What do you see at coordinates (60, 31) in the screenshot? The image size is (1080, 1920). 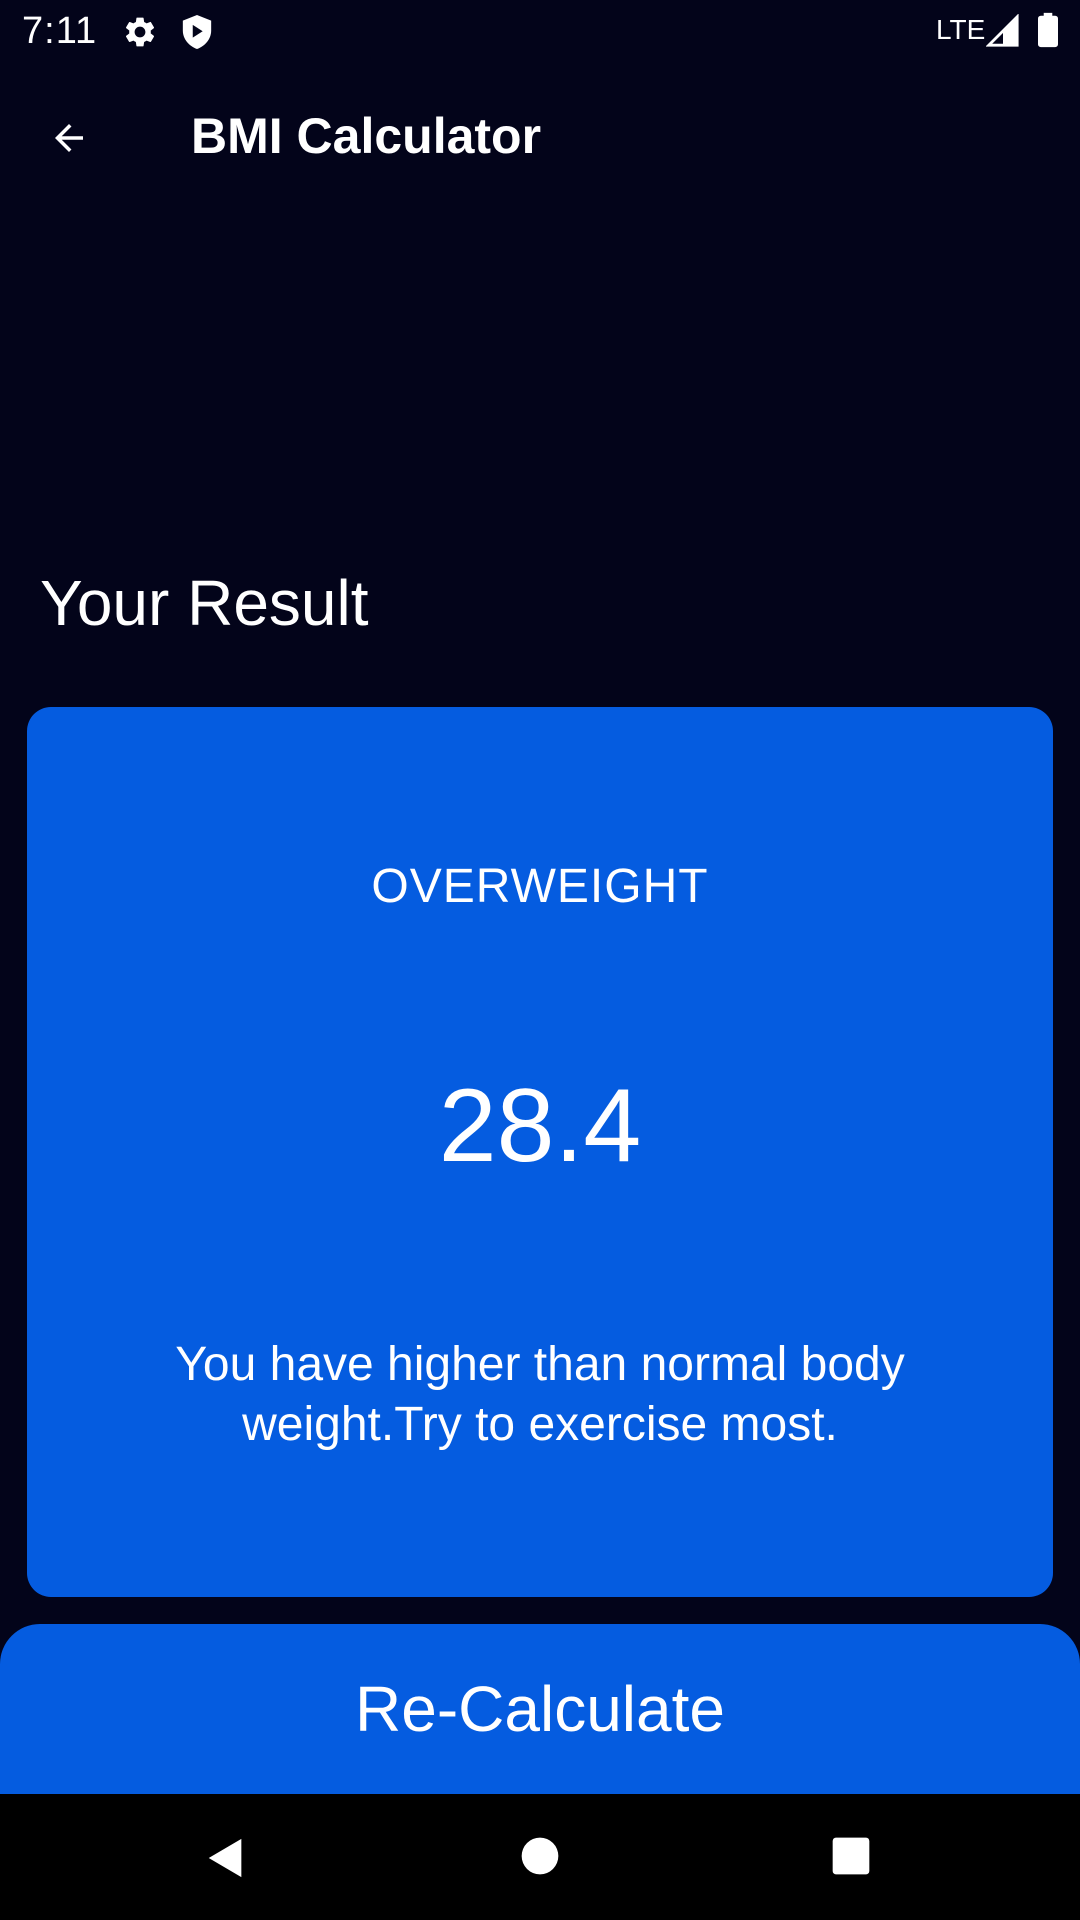 I see `status-time: 7:11` at bounding box center [60, 31].